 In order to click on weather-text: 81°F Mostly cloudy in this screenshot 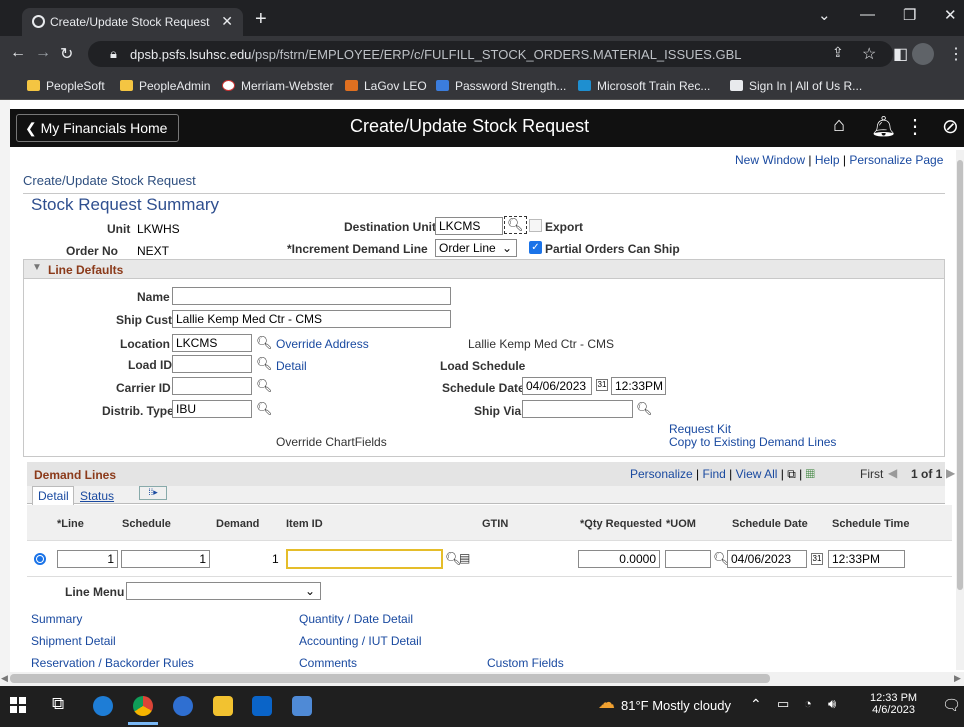, I will do `click(676, 705)`.